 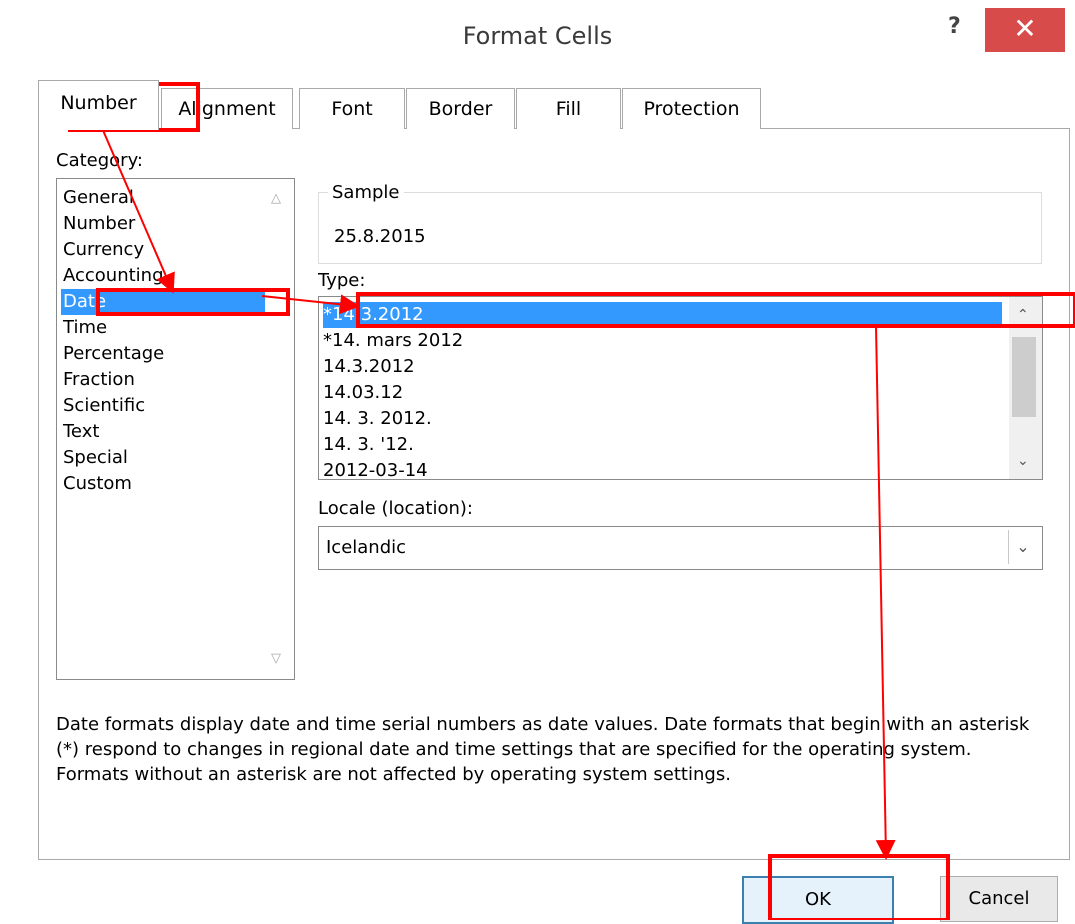 I want to click on locale-label: Locale (location):, so click(x=395, y=508).